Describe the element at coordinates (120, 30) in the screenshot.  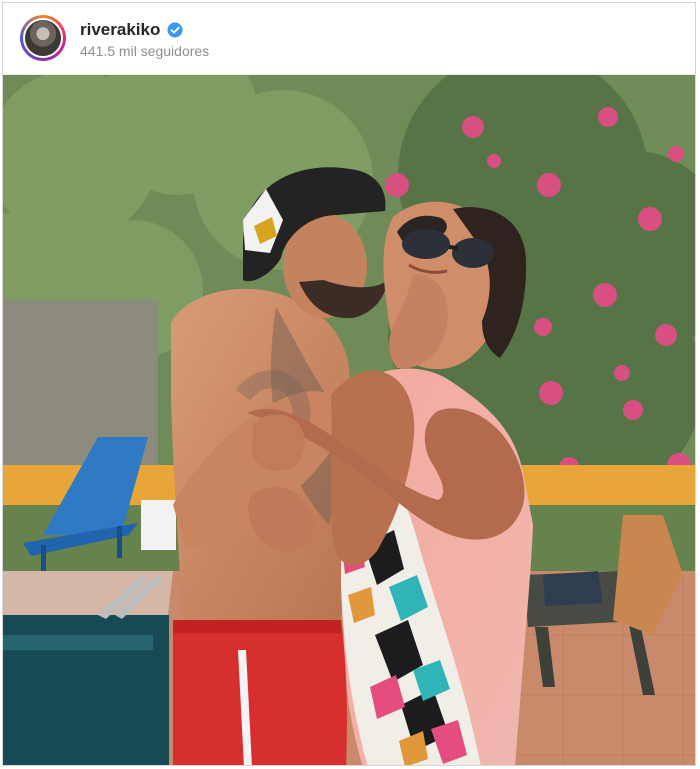
I see `username-link: riverakiko` at that location.